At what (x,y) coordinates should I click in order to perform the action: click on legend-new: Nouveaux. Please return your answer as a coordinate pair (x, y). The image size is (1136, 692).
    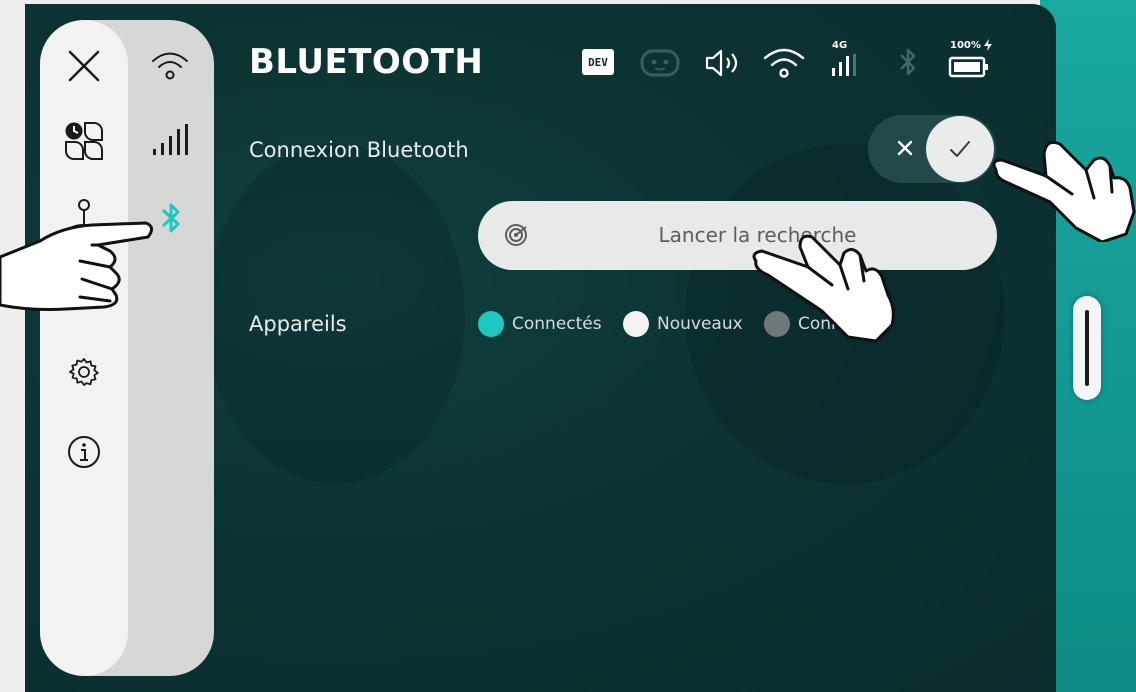
    Looking at the image, I should click on (683, 324).